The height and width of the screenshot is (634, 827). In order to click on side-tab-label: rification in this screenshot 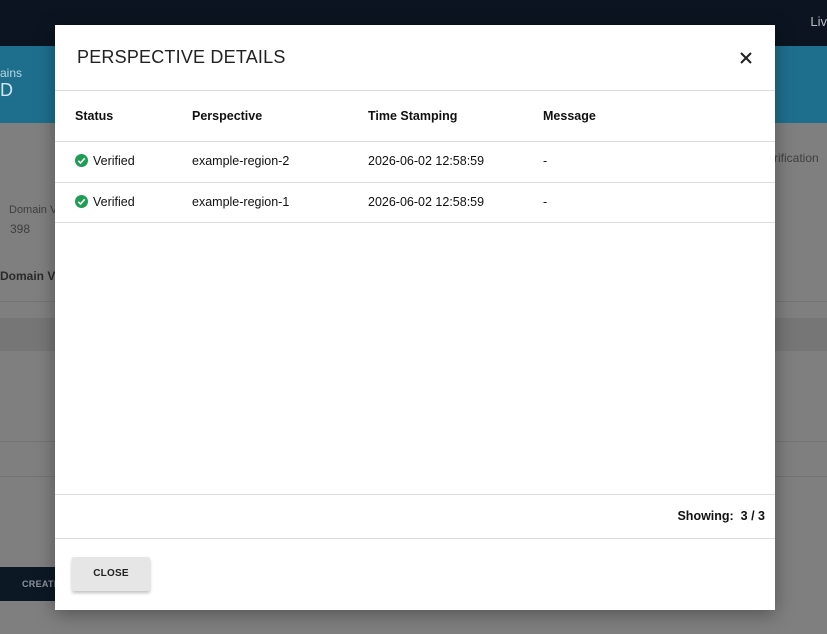, I will do `click(796, 158)`.